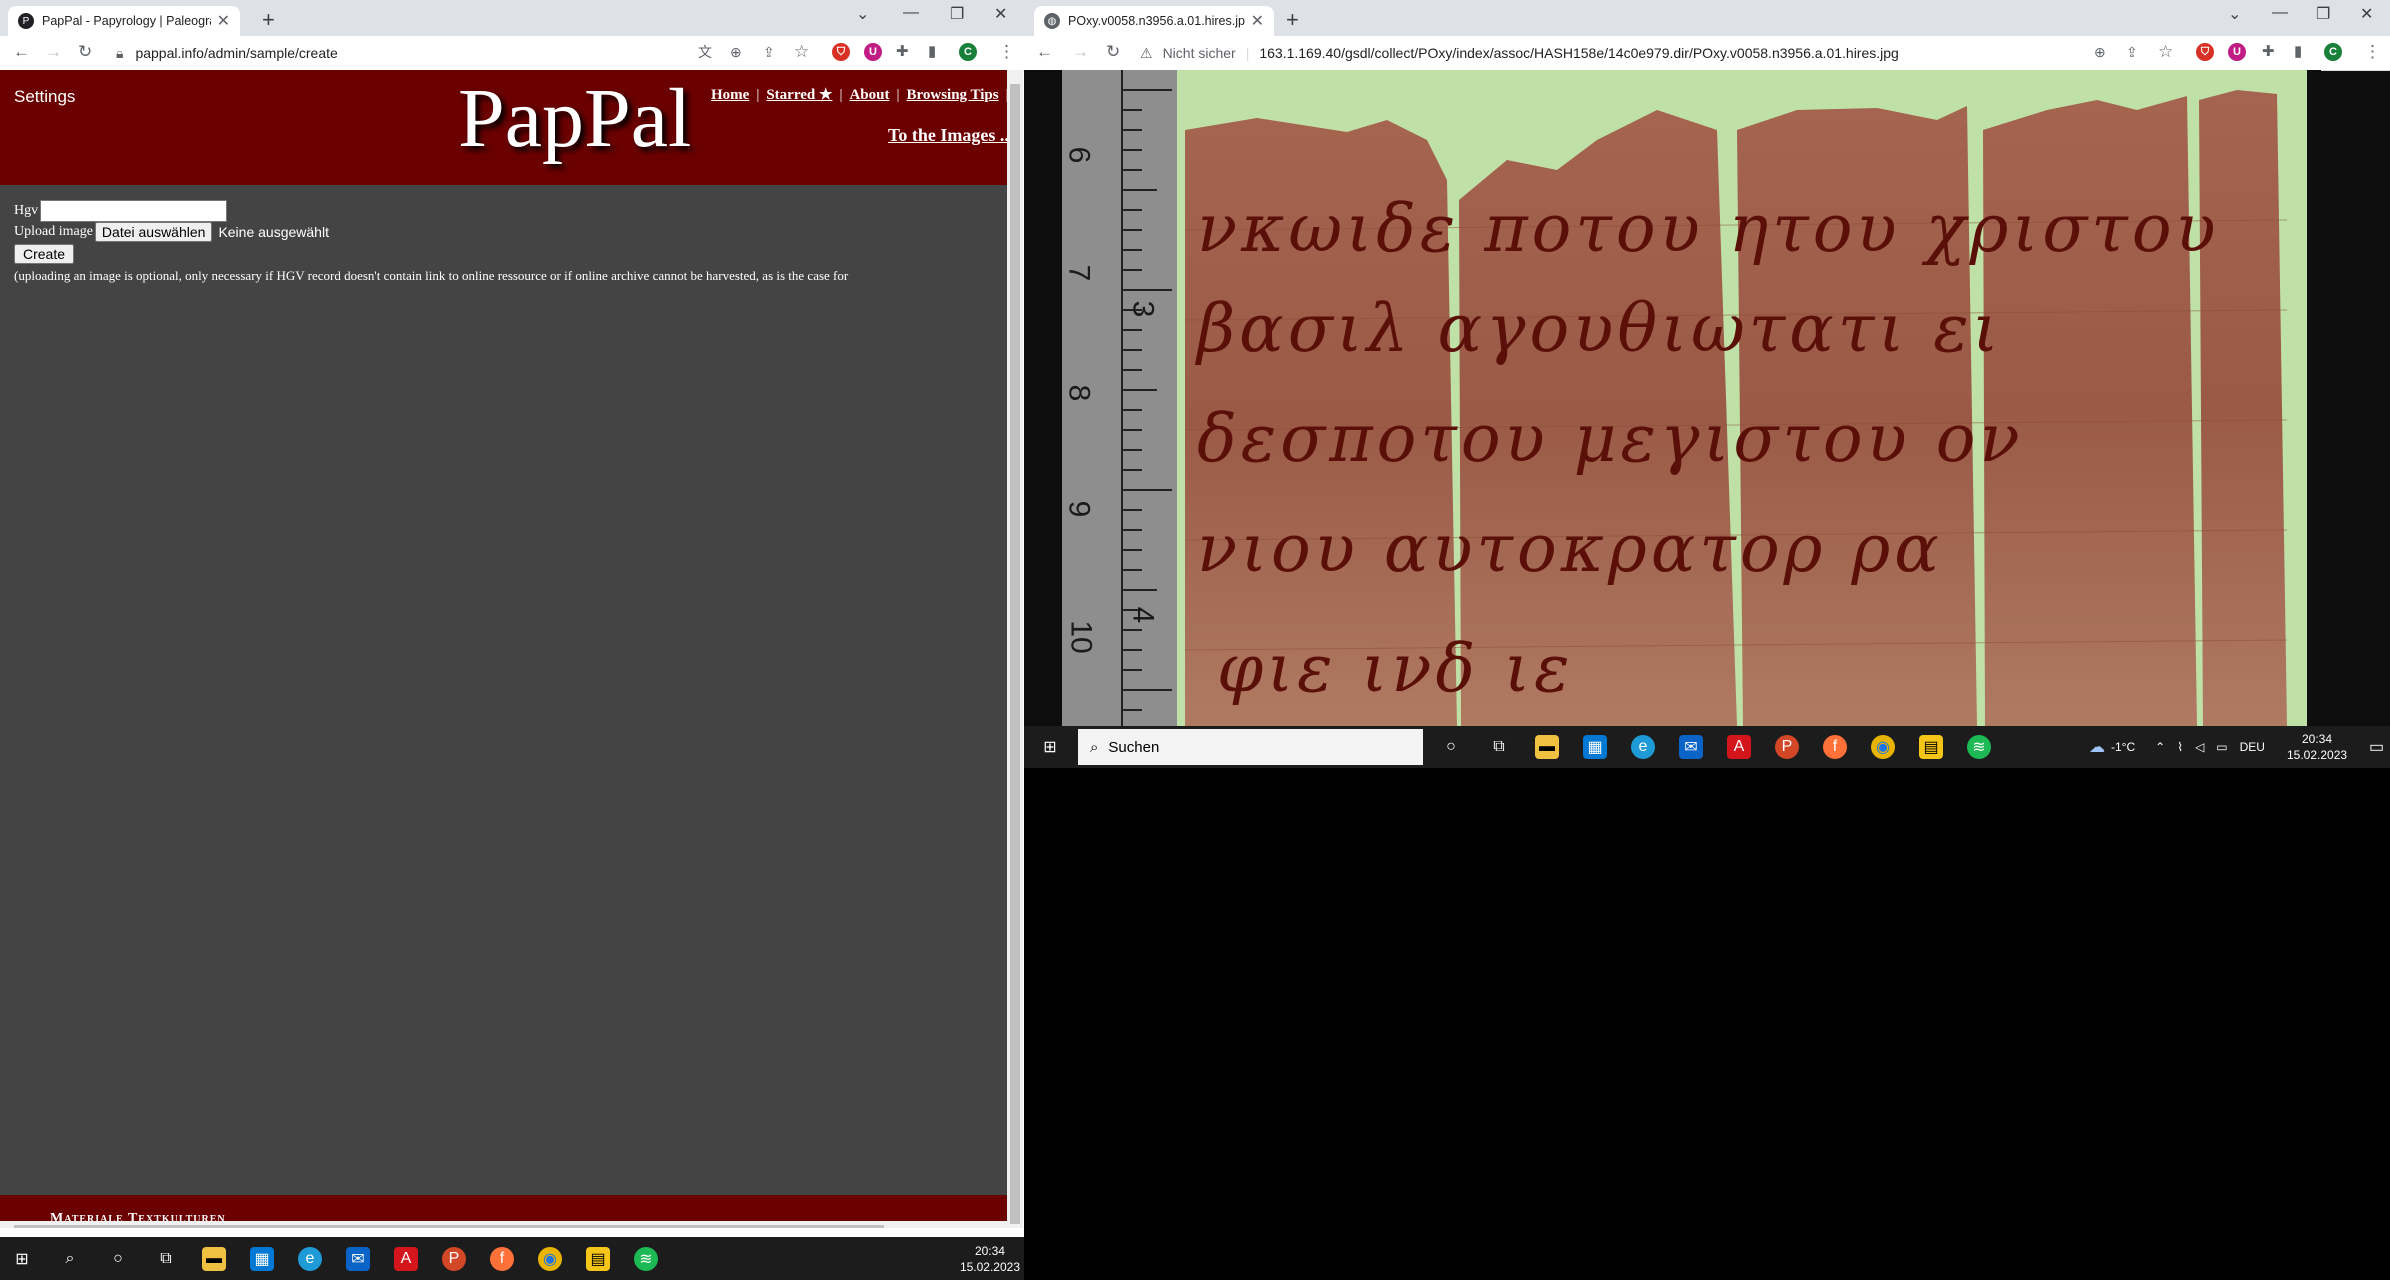 This screenshot has height=1280, width=2390. What do you see at coordinates (952, 95) in the screenshot?
I see `nav-browsing-tips: Browsing Tips` at bounding box center [952, 95].